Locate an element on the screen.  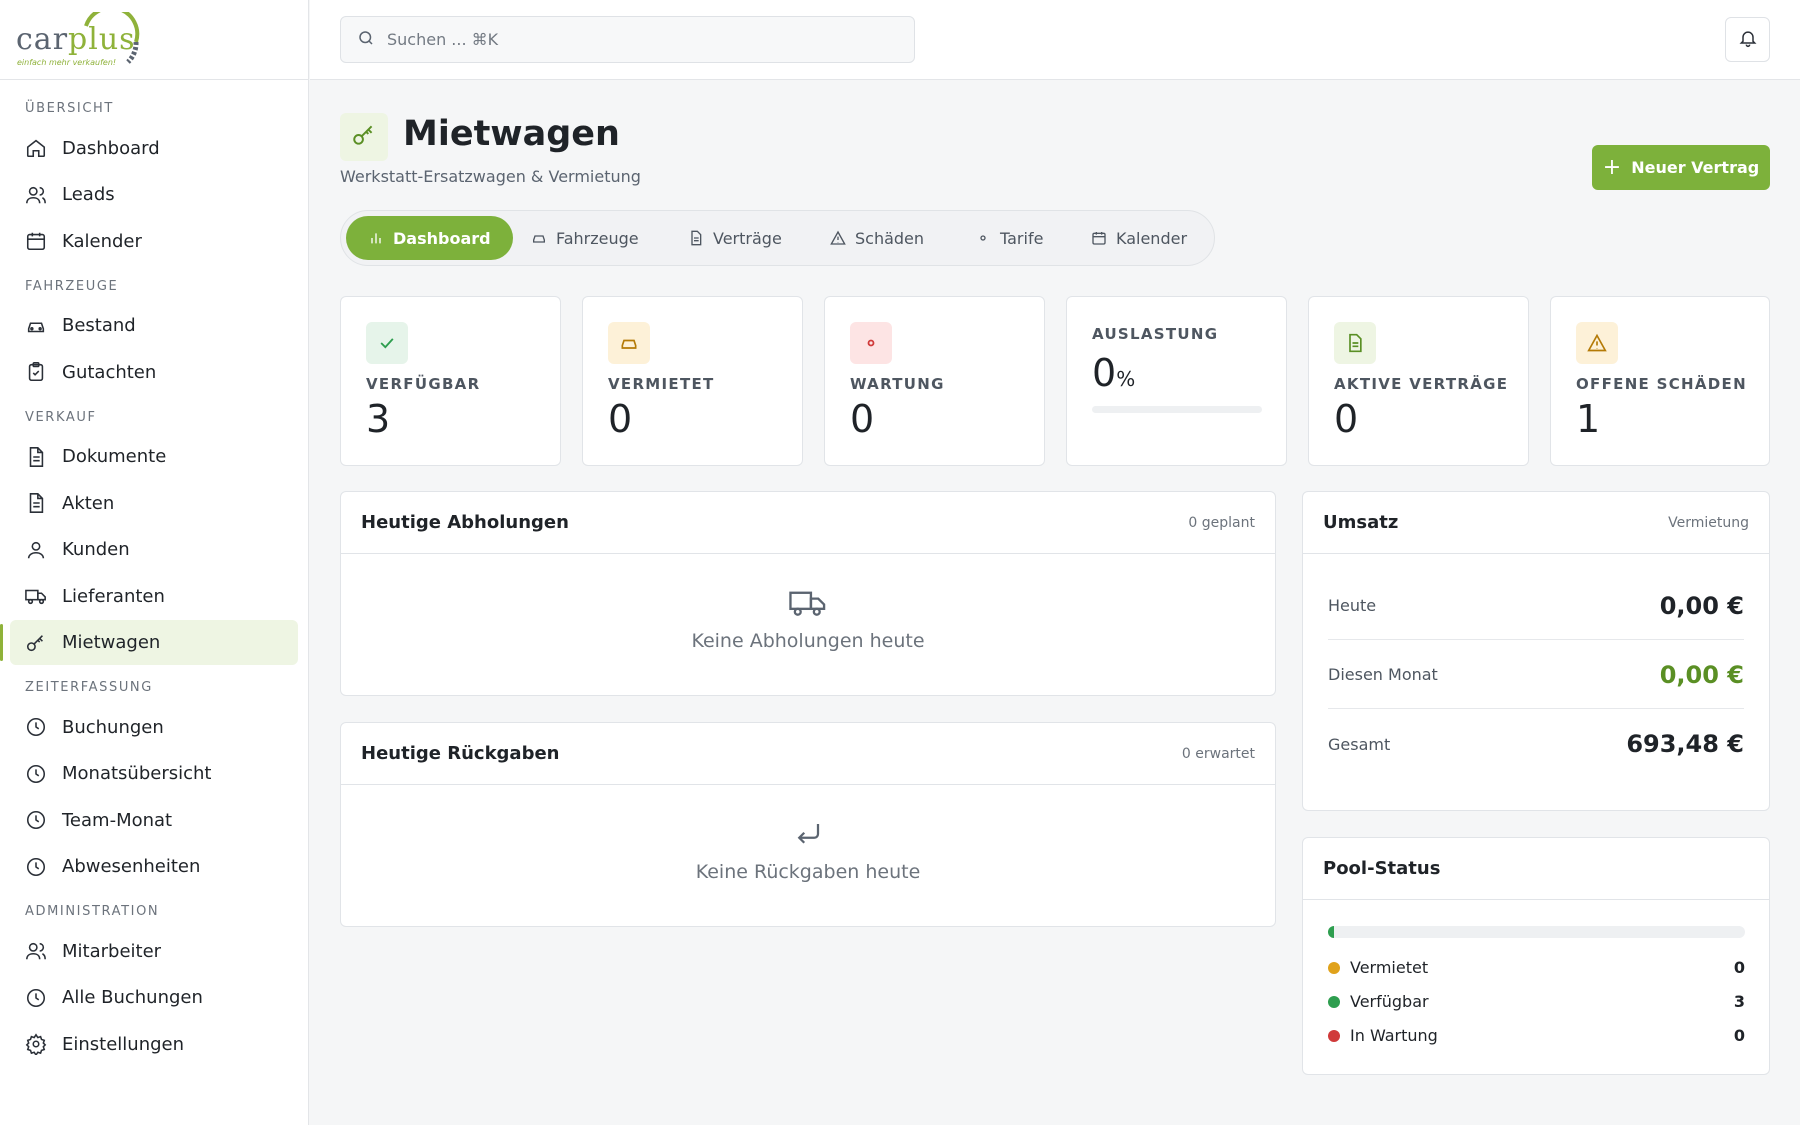
panel-subtitle: Vermietung is located at coordinates (1708, 522).